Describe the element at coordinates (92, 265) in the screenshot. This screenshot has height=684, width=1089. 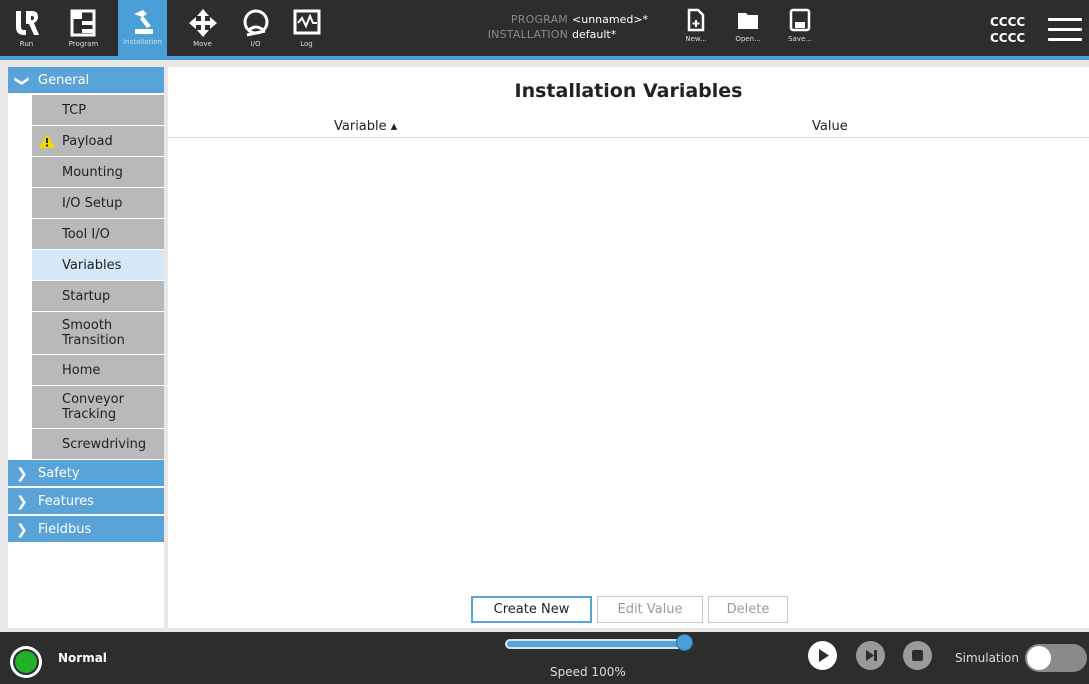
I see `sidebar-item-label: Variables` at that location.